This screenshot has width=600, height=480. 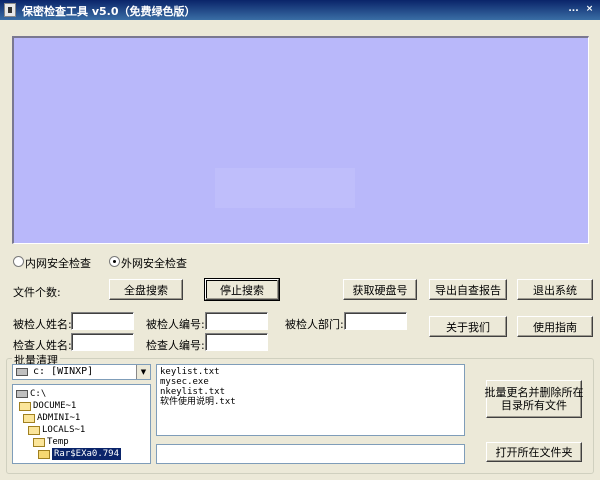 What do you see at coordinates (154, 263) in the screenshot?
I see `internet-check-label: 外网安全检查` at bounding box center [154, 263].